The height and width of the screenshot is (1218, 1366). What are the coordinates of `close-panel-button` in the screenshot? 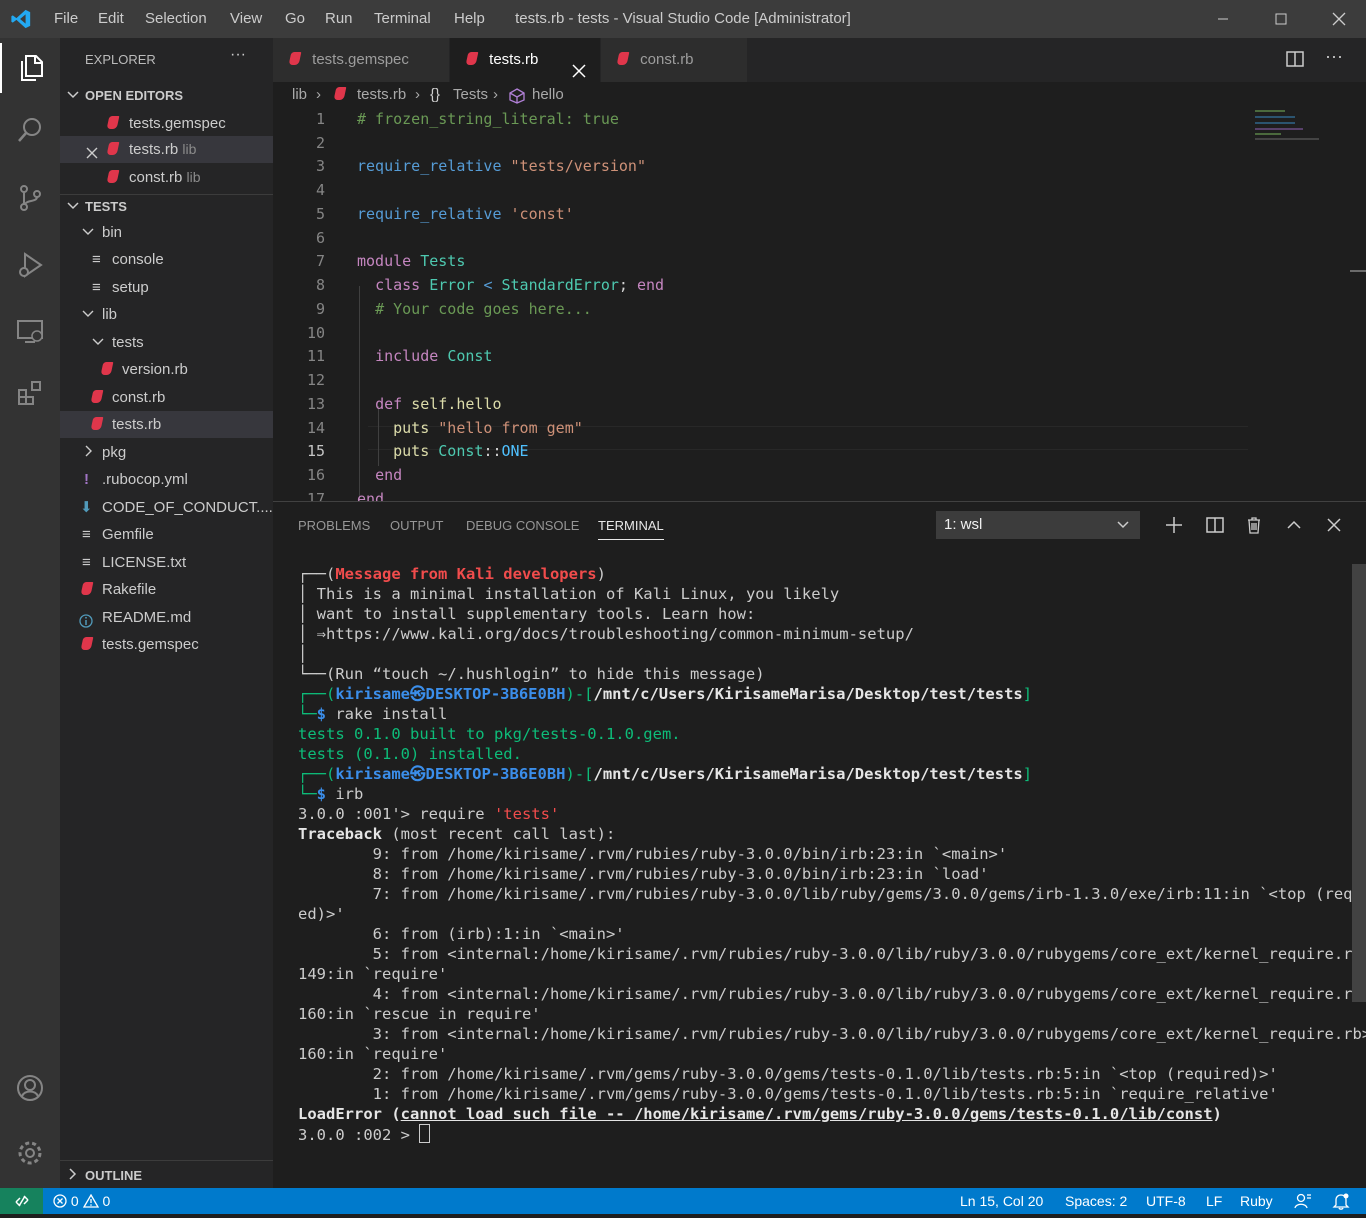 It's located at (1334, 525).